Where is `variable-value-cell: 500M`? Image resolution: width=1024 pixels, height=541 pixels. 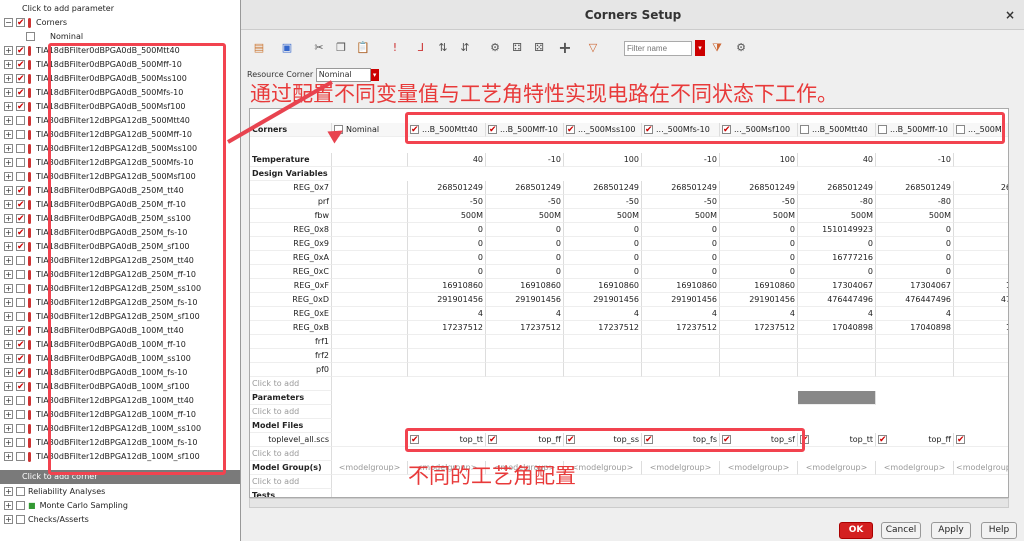
variable-value-cell: 500M is located at coordinates (525, 216).